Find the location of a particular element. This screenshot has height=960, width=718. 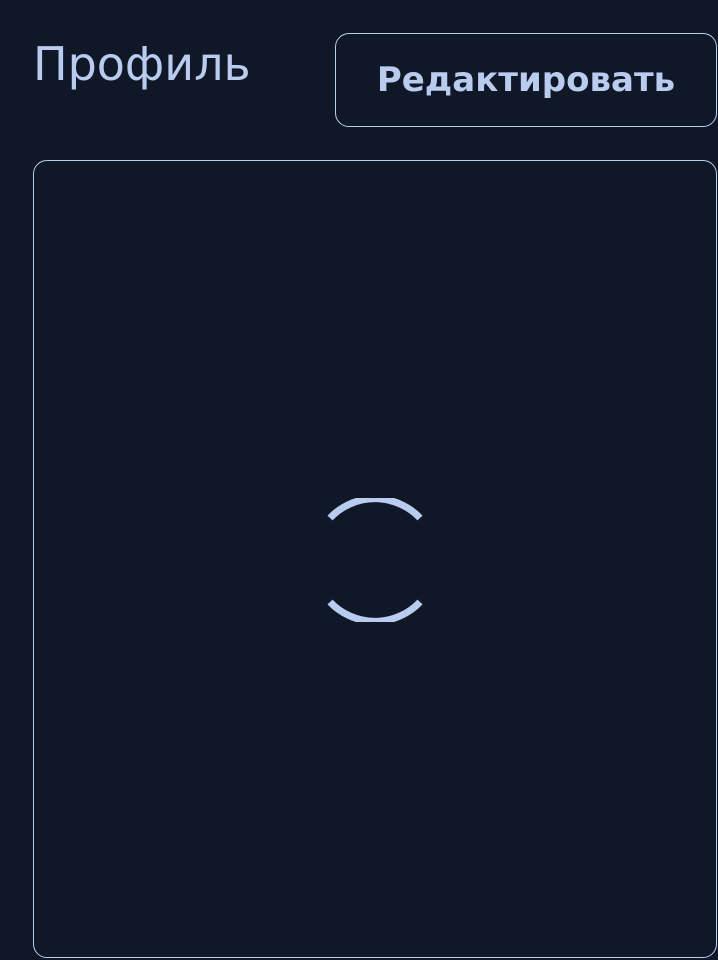

edit-button: Редактировать is located at coordinates (526, 80).